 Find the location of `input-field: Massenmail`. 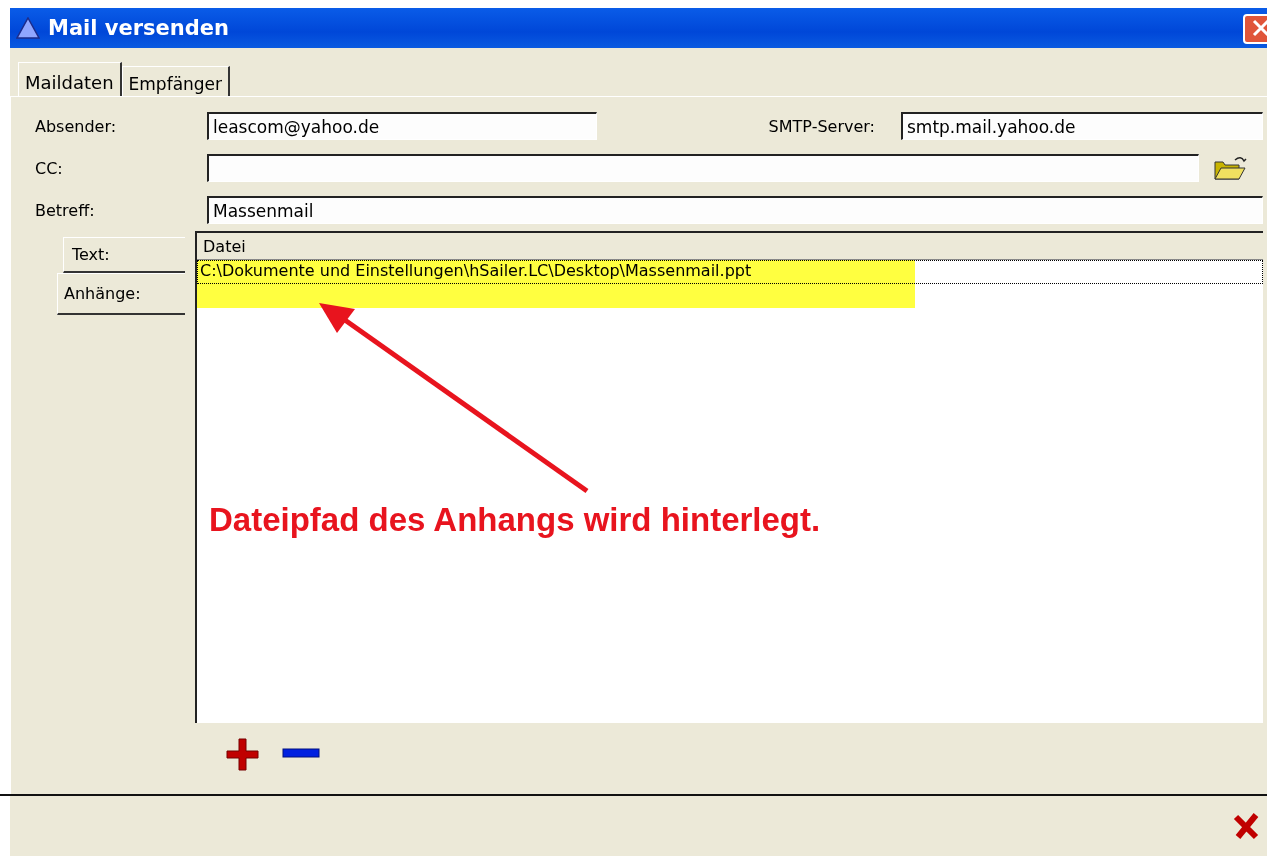

input-field: Massenmail is located at coordinates (735, 210).